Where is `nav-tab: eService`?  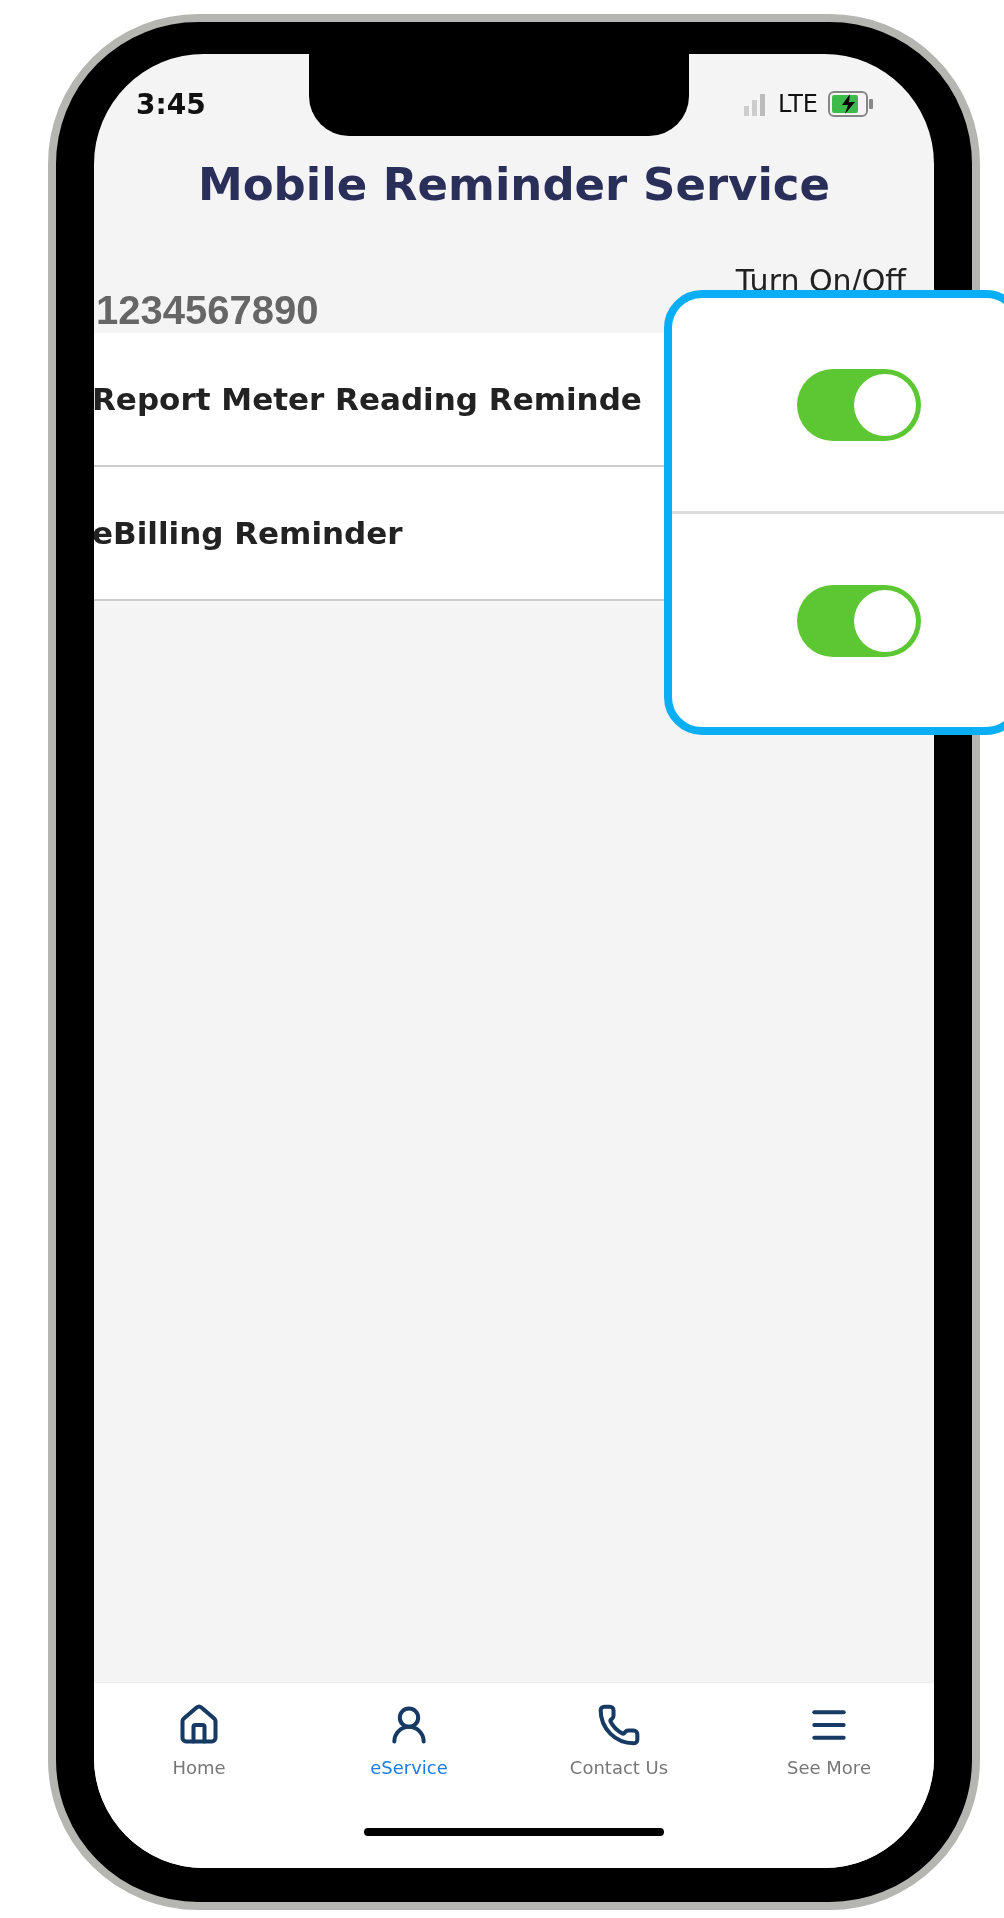 nav-tab: eService is located at coordinates (409, 1745).